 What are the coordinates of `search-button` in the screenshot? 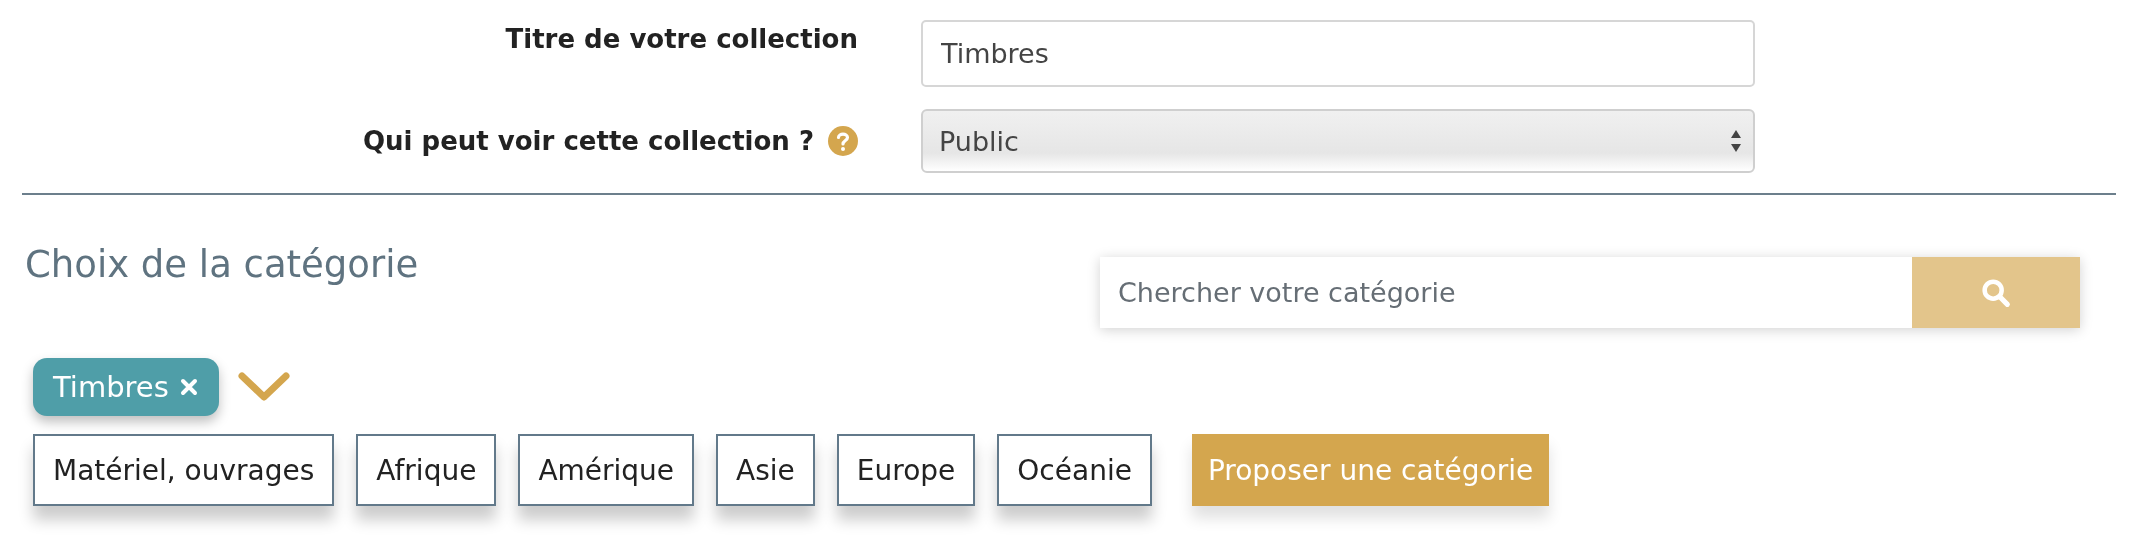 It's located at (1996, 292).